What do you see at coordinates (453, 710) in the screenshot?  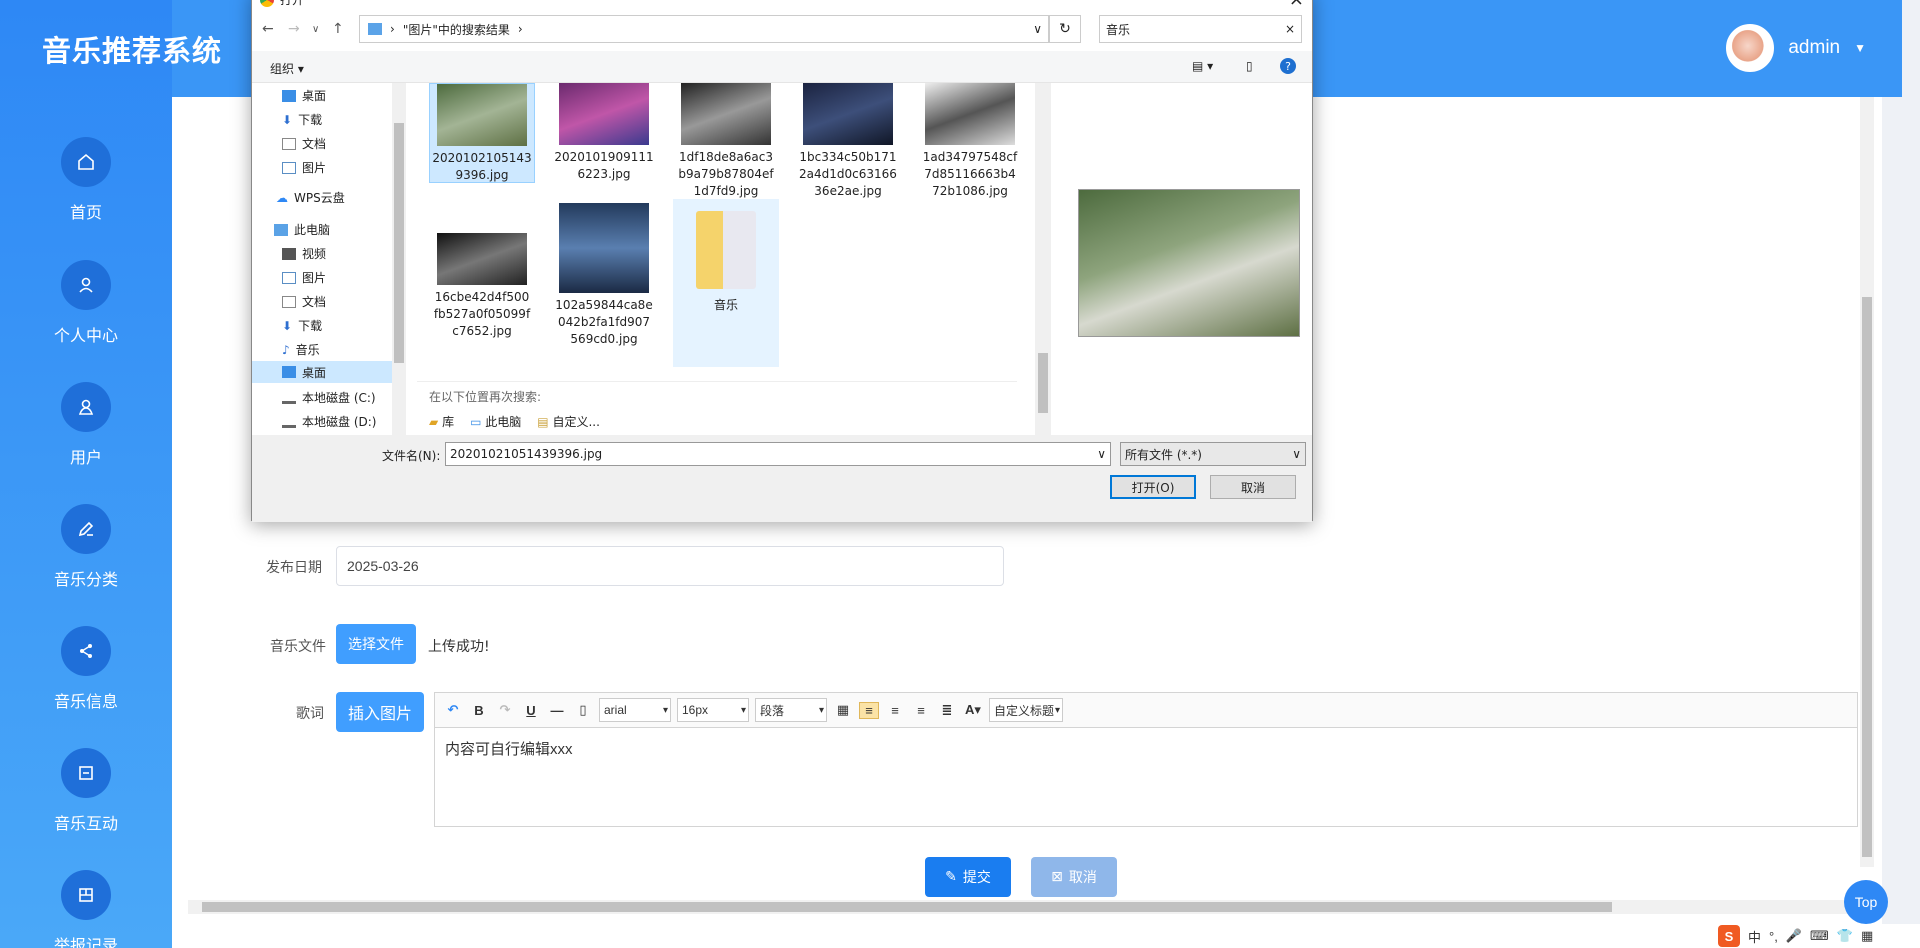 I see `undo-icon: ↶` at bounding box center [453, 710].